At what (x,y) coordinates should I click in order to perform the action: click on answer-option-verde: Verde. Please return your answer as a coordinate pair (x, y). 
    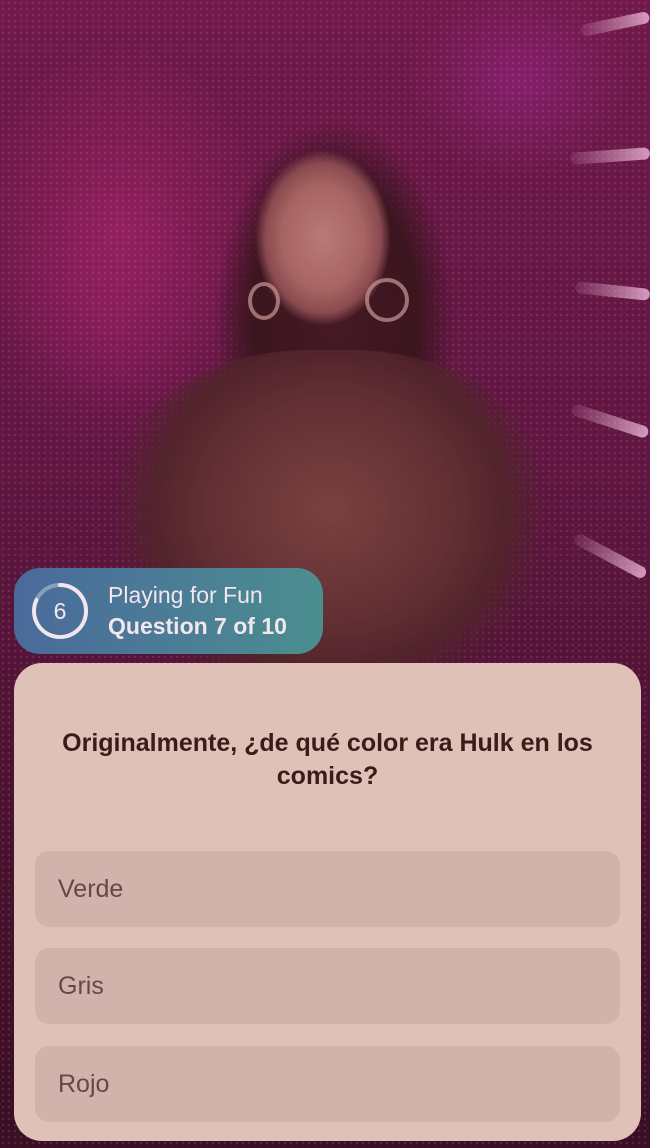
    Looking at the image, I should click on (327, 889).